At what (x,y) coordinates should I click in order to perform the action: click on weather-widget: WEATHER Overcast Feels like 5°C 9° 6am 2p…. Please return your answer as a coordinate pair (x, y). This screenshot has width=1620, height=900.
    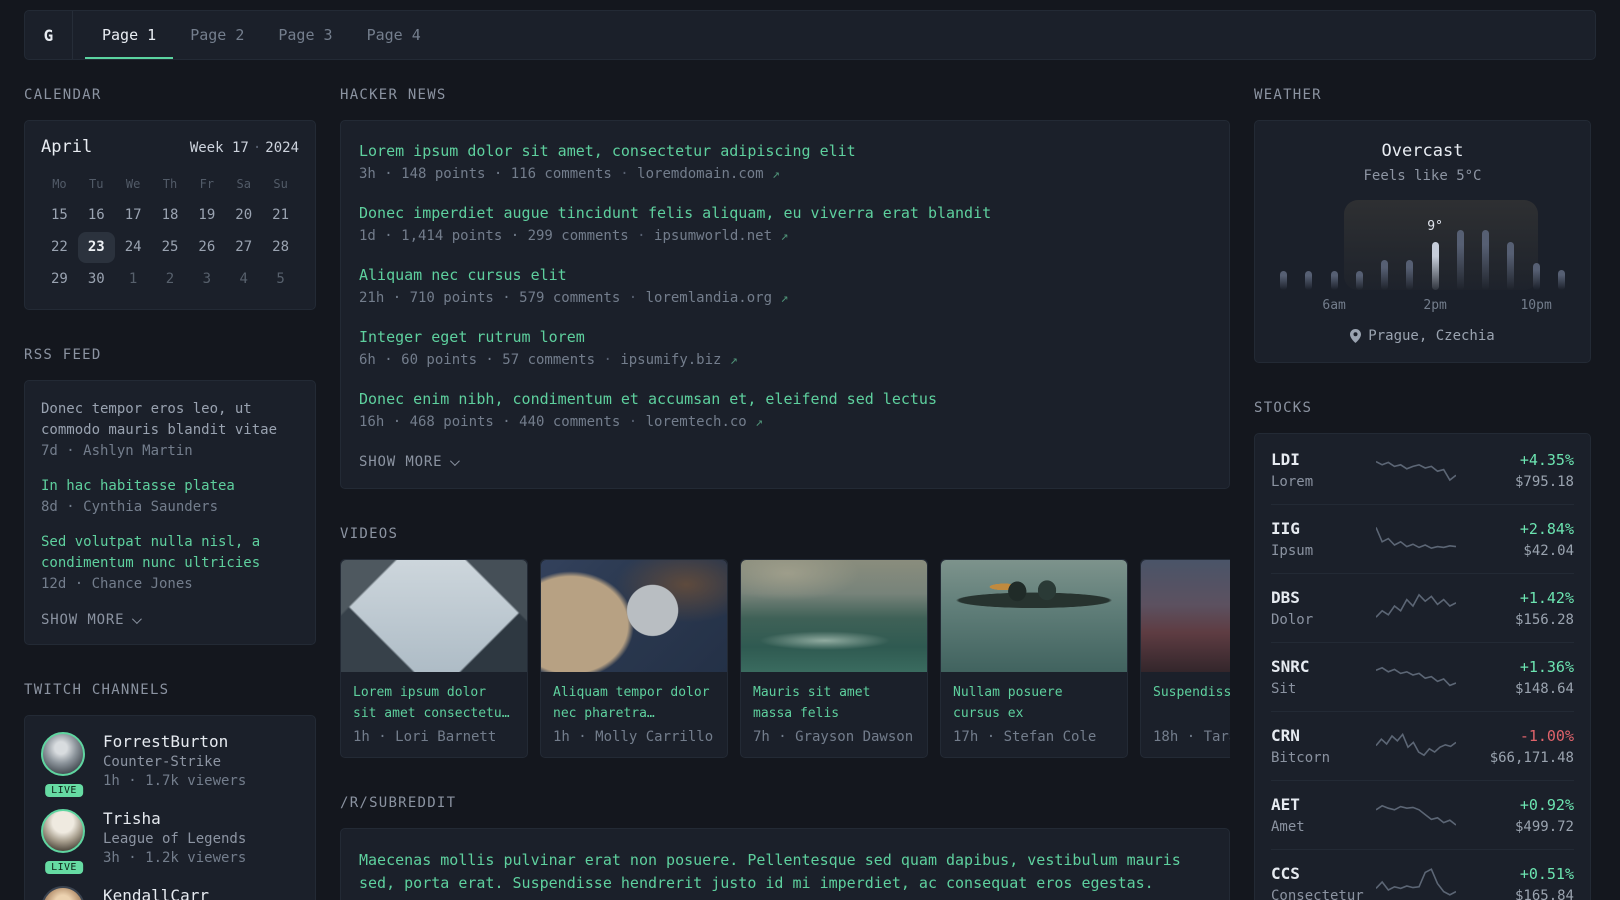
    Looking at the image, I should click on (1422, 225).